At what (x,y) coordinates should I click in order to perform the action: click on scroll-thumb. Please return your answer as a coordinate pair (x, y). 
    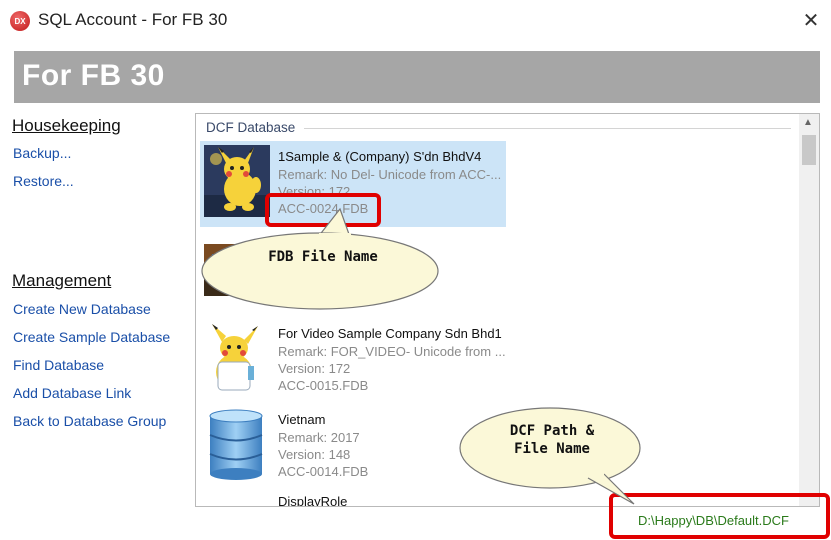
    Looking at the image, I should click on (809, 150).